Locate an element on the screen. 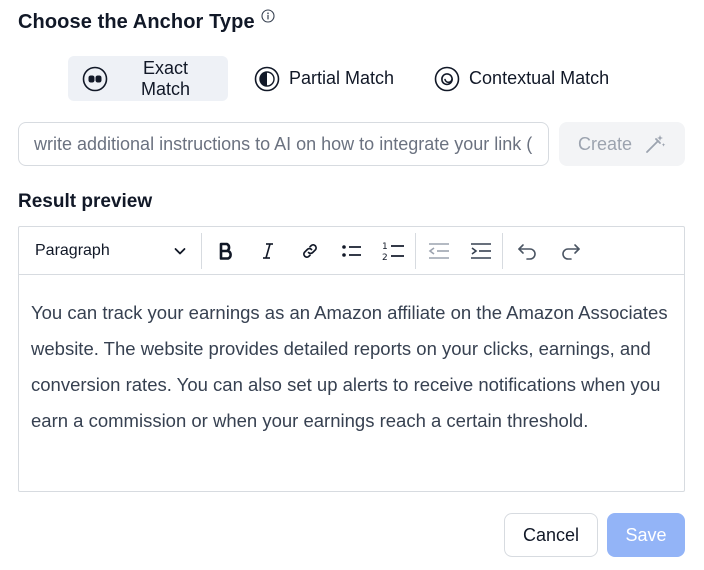 This screenshot has height=570, width=704. save-button: Save is located at coordinates (646, 535).